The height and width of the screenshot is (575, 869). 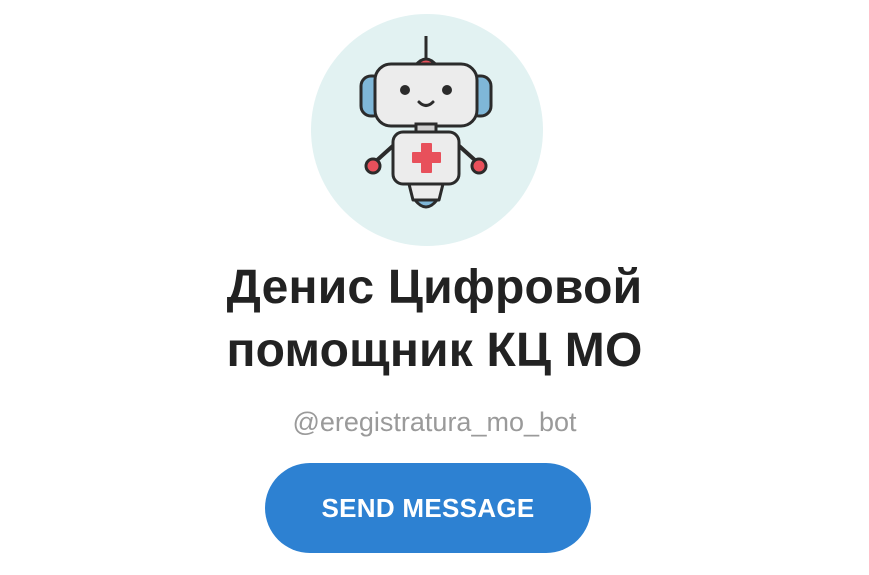 What do you see at coordinates (434, 350) in the screenshot?
I see `bot-name-line-2: помощник КЦ МО` at bounding box center [434, 350].